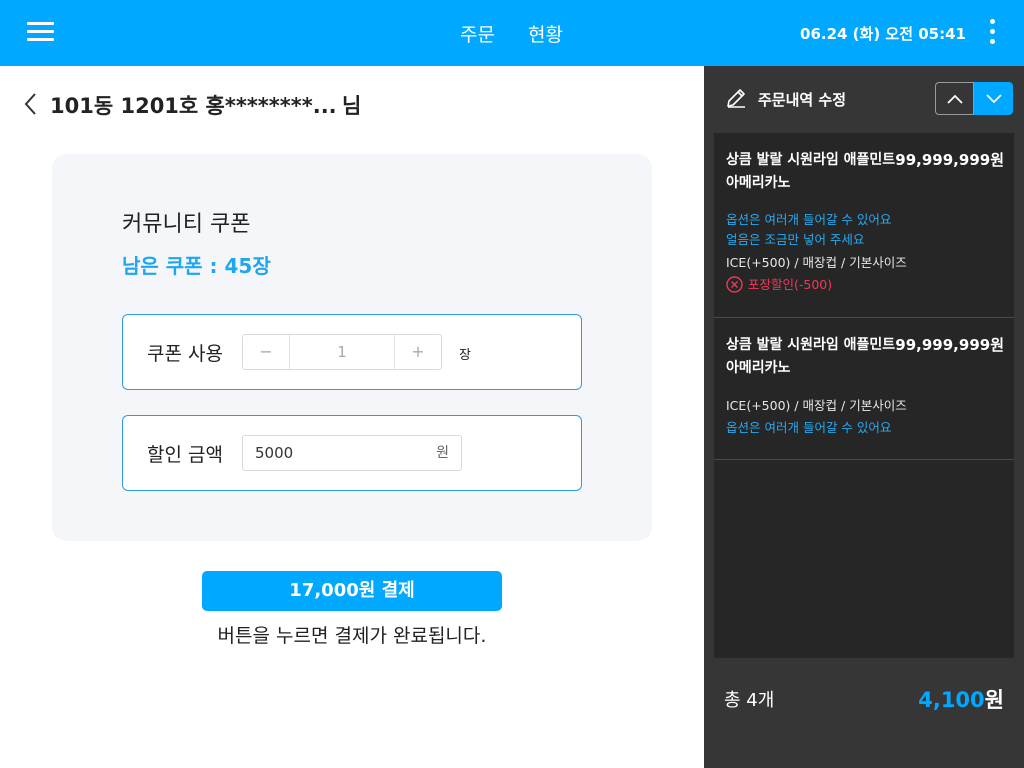 Image resolution: width=1024 pixels, height=768 pixels. Describe the element at coordinates (352, 636) in the screenshot. I see `pay-hint: 버튼을 누르면 결제가 완료됩니다.` at that location.